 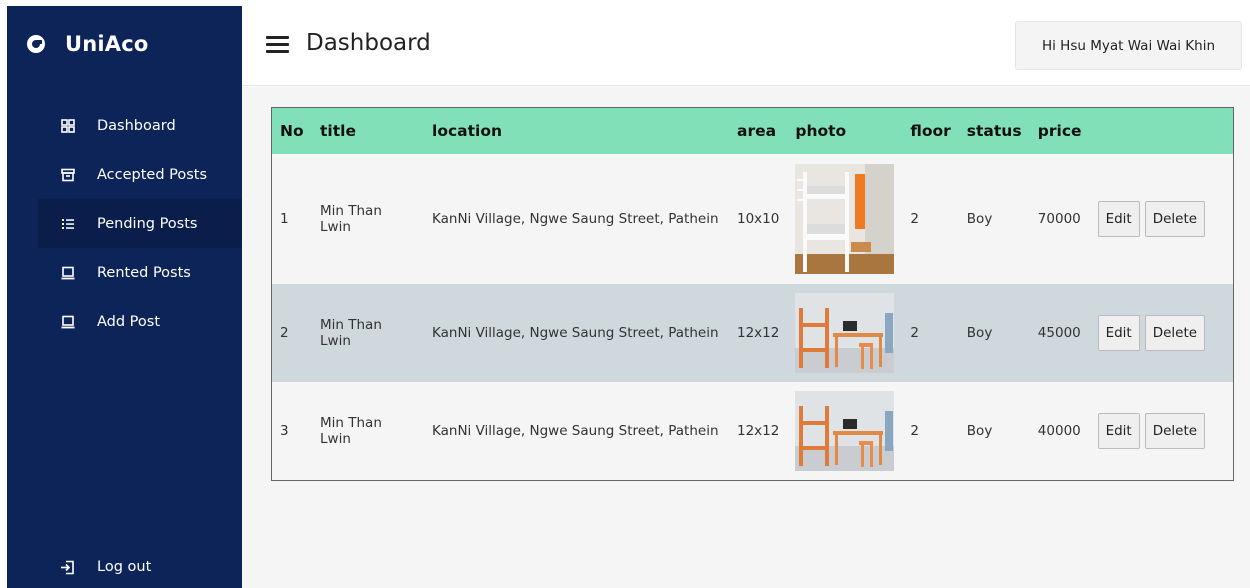 What do you see at coordinates (147, 223) in the screenshot?
I see `sidebar-item-label: Pending Posts` at bounding box center [147, 223].